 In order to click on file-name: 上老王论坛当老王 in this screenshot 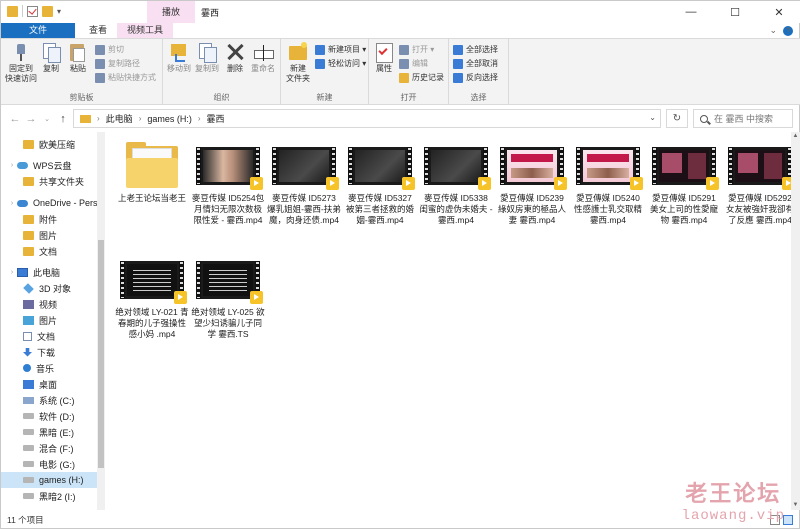, I will do `click(151, 198)`.